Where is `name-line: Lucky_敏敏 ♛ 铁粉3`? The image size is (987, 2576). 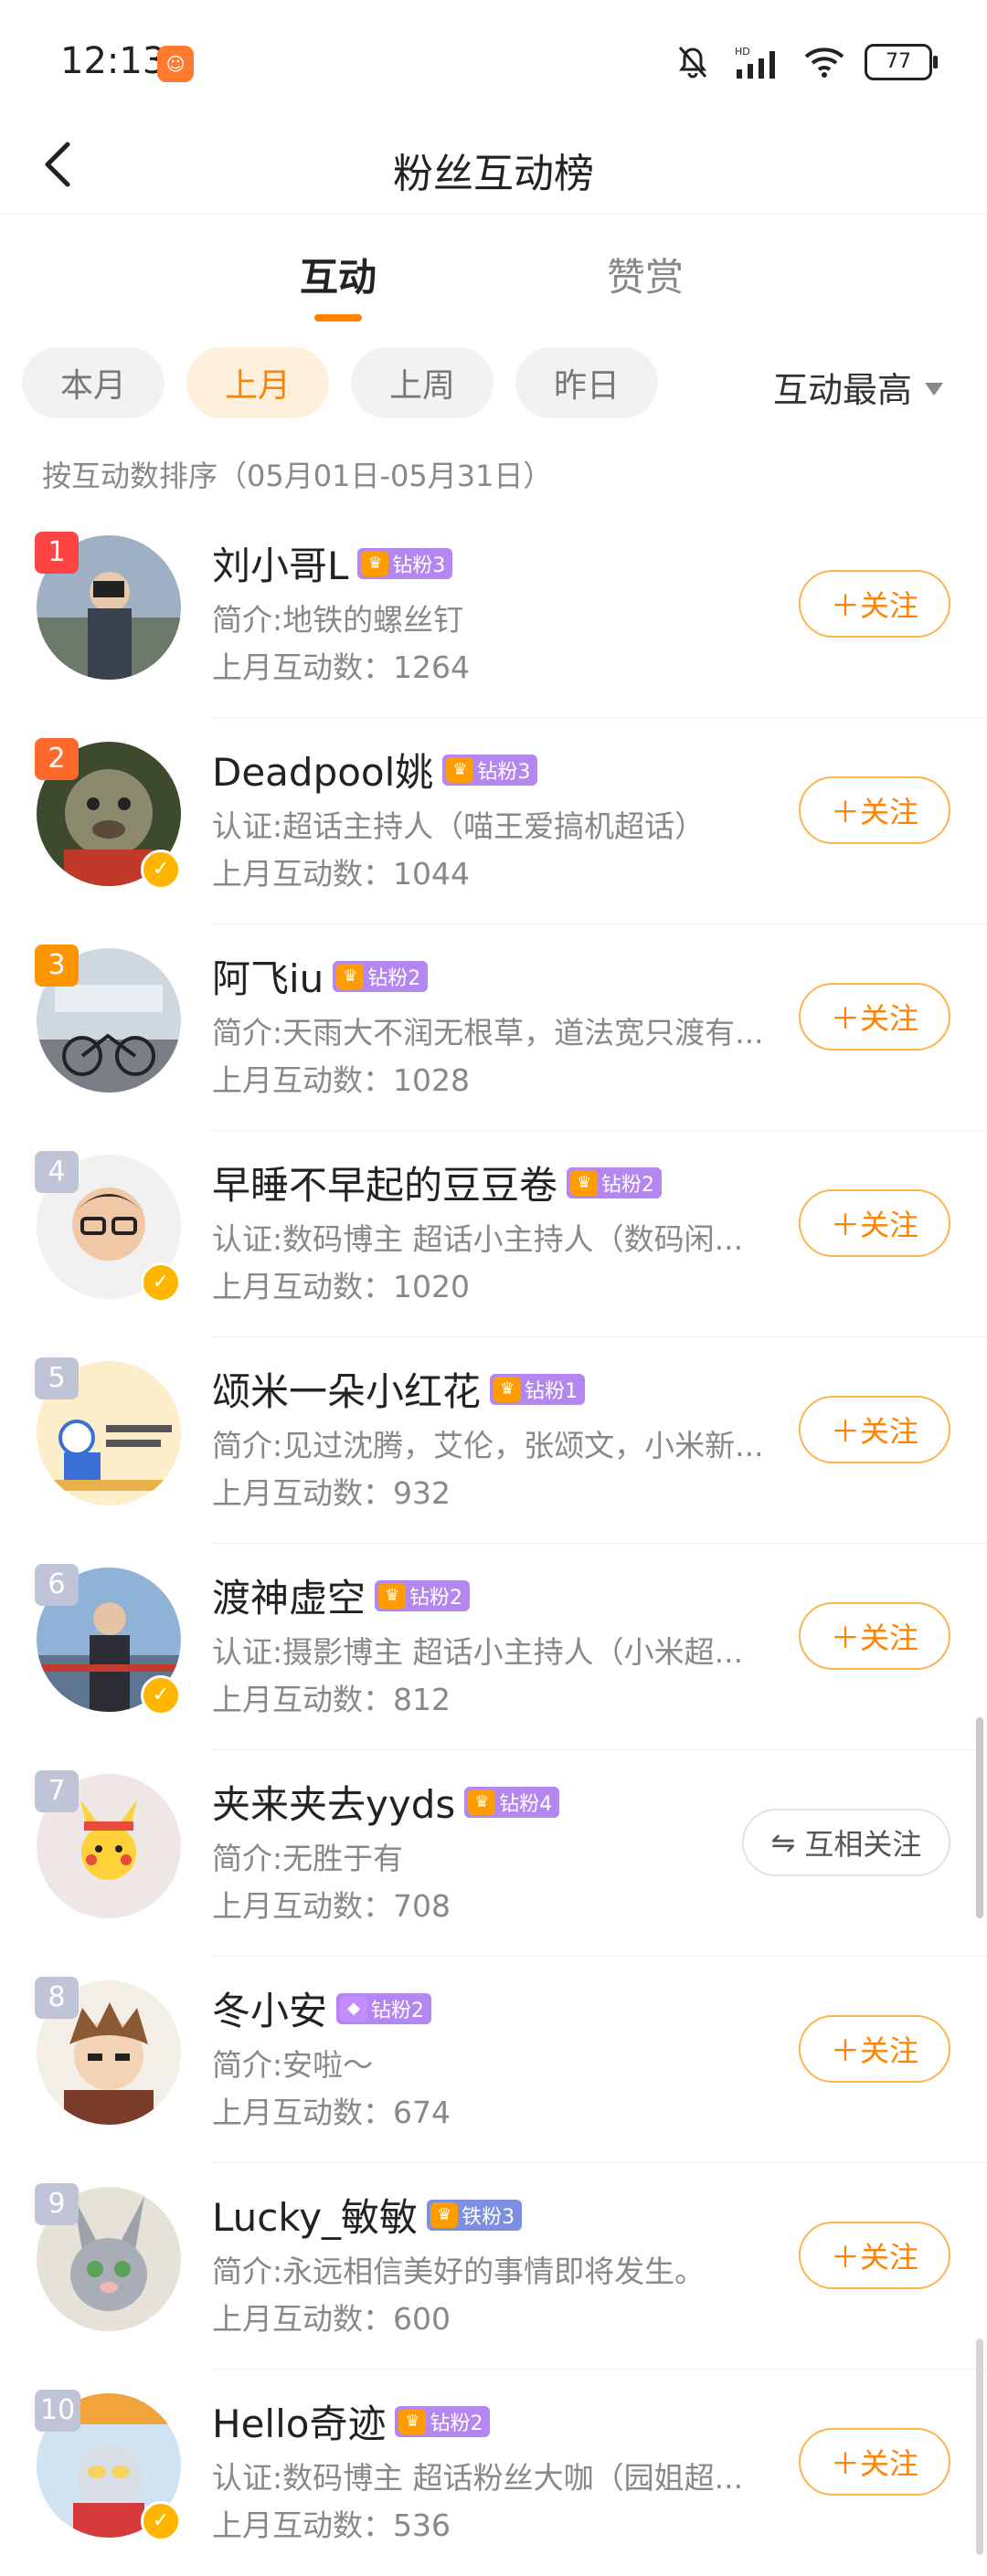
name-line: Lucky_敏敏 ♛ 铁粉3 is located at coordinates (367, 2215).